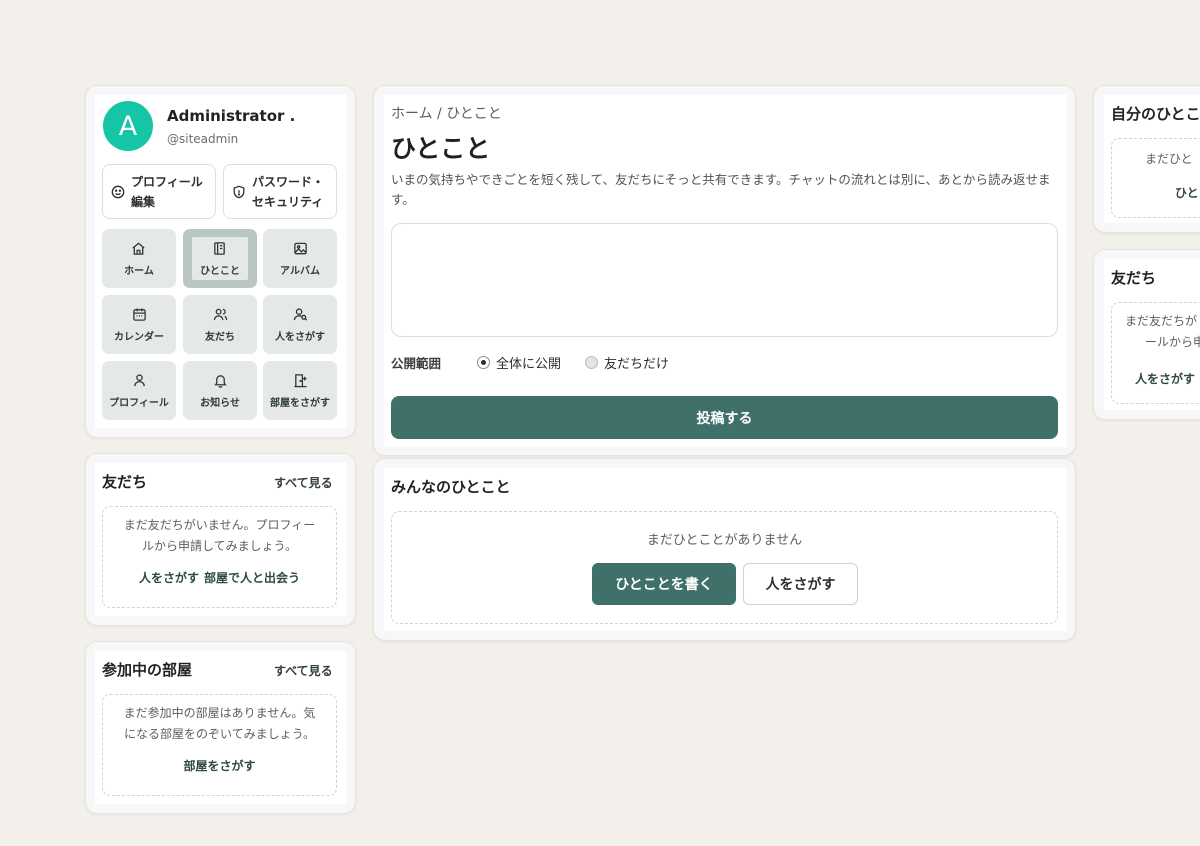  I want to click on find-people-button: 人をさがす, so click(800, 584).